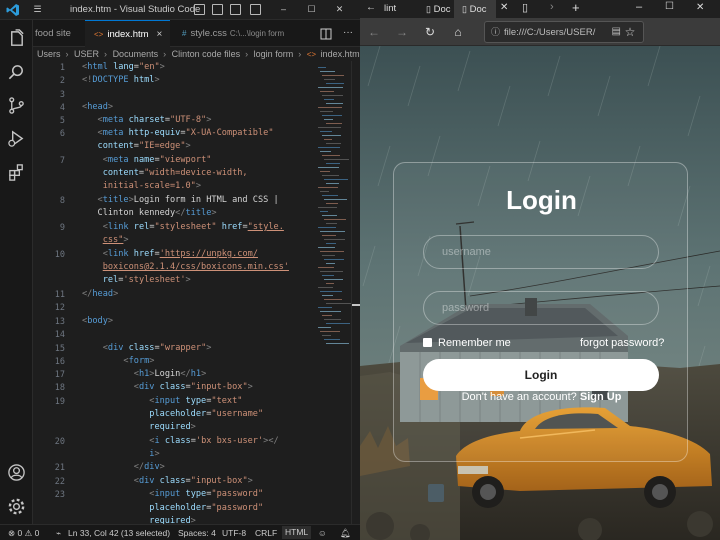  What do you see at coordinates (62, 95) in the screenshot?
I see `line-number: 3` at bounding box center [62, 95].